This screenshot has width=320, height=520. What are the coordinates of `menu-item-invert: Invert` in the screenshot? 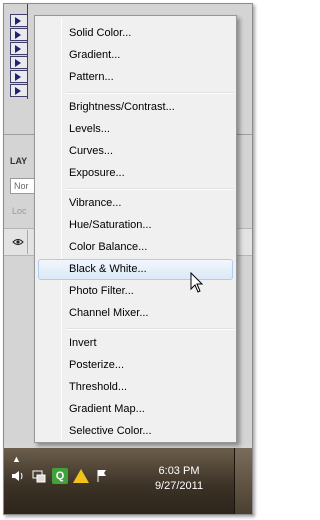 It's located at (135, 343).